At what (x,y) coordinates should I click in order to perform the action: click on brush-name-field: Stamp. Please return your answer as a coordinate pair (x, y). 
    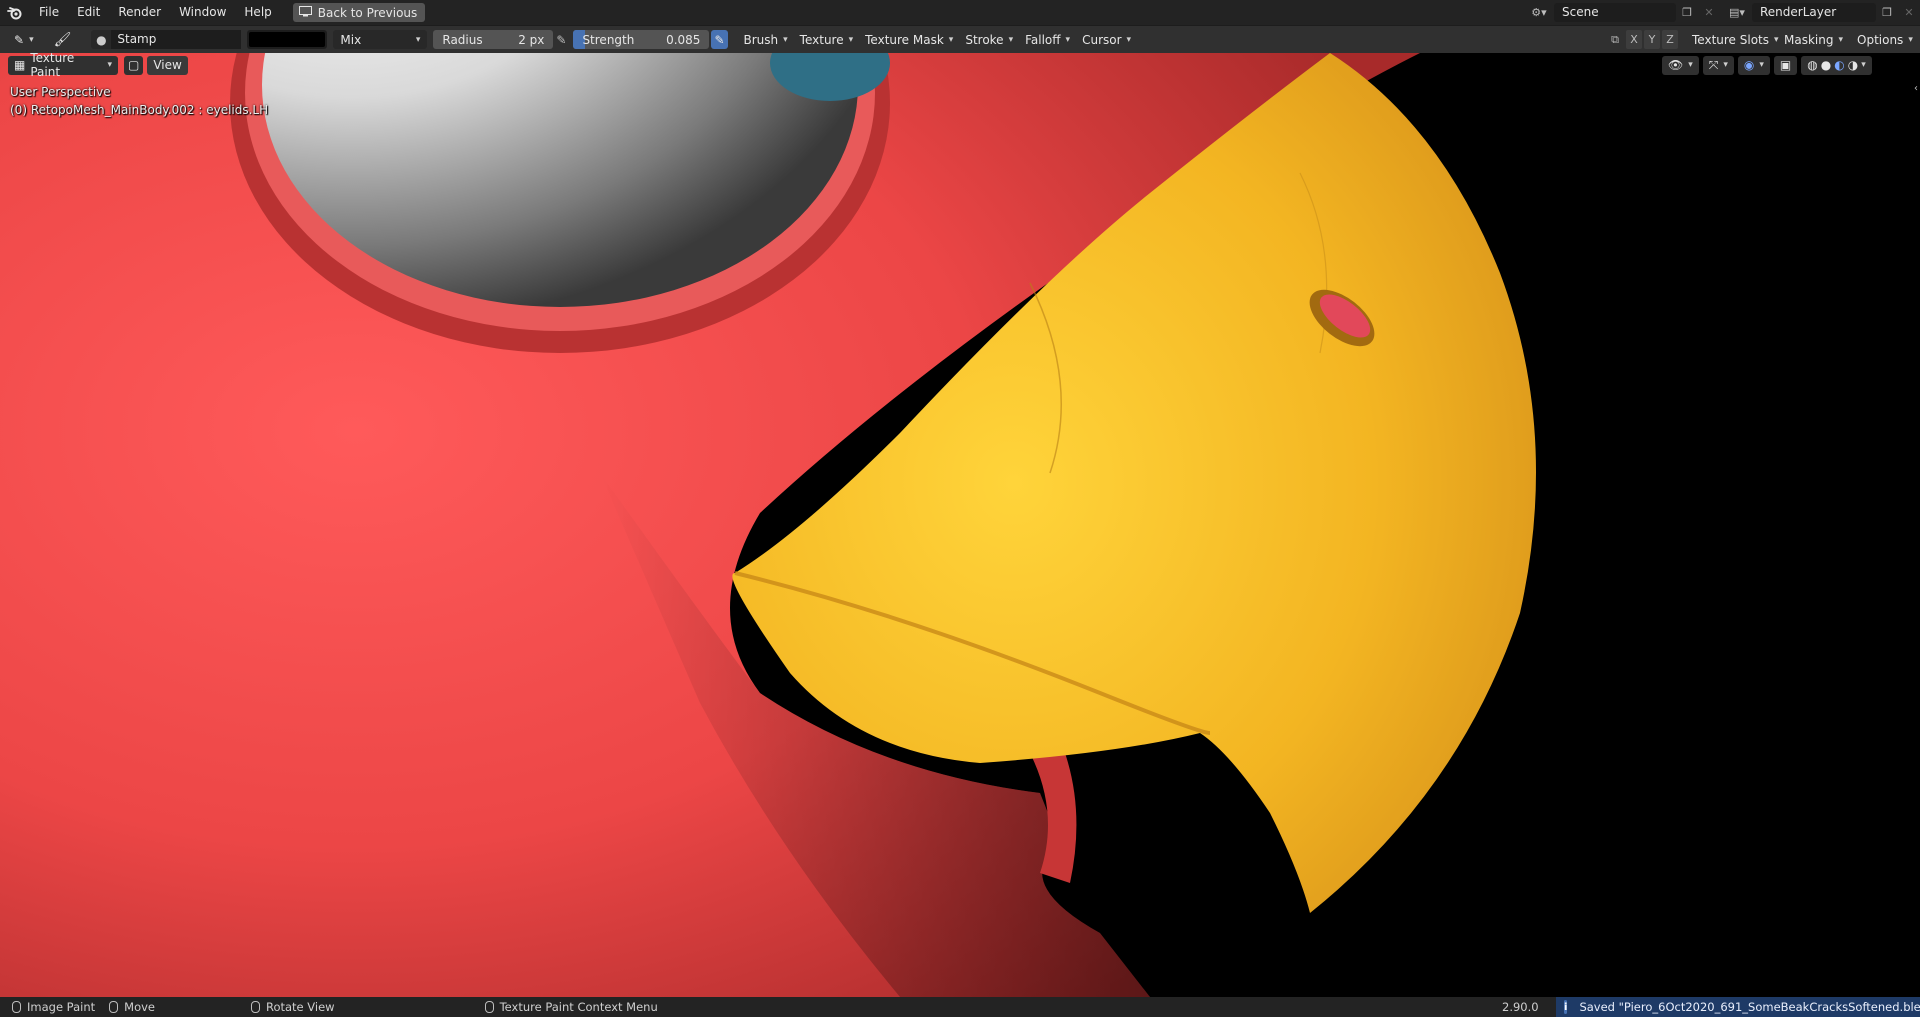
    Looking at the image, I should click on (176, 39).